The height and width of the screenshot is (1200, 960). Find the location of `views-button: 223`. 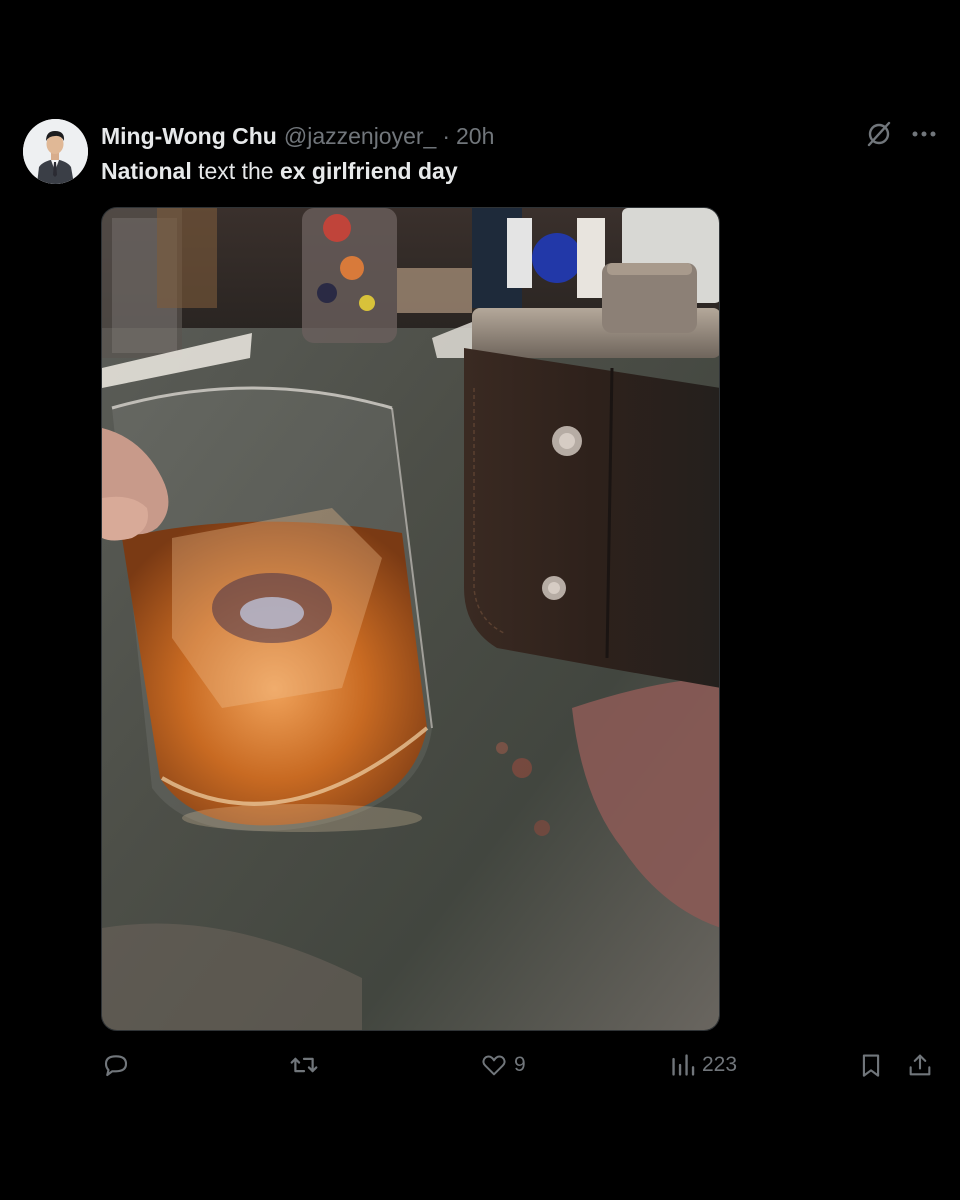

views-button: 223 is located at coordinates (703, 1065).